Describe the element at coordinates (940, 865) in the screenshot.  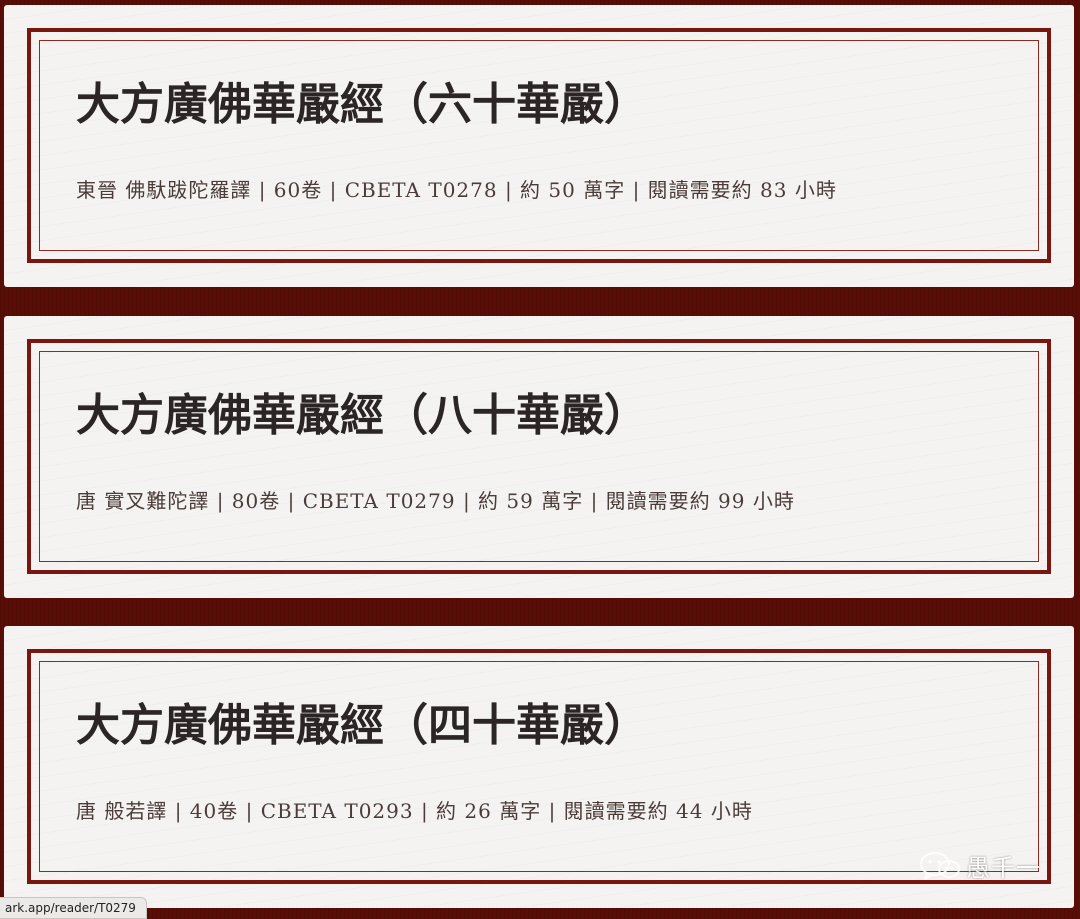
I see `wechat-icon` at that location.